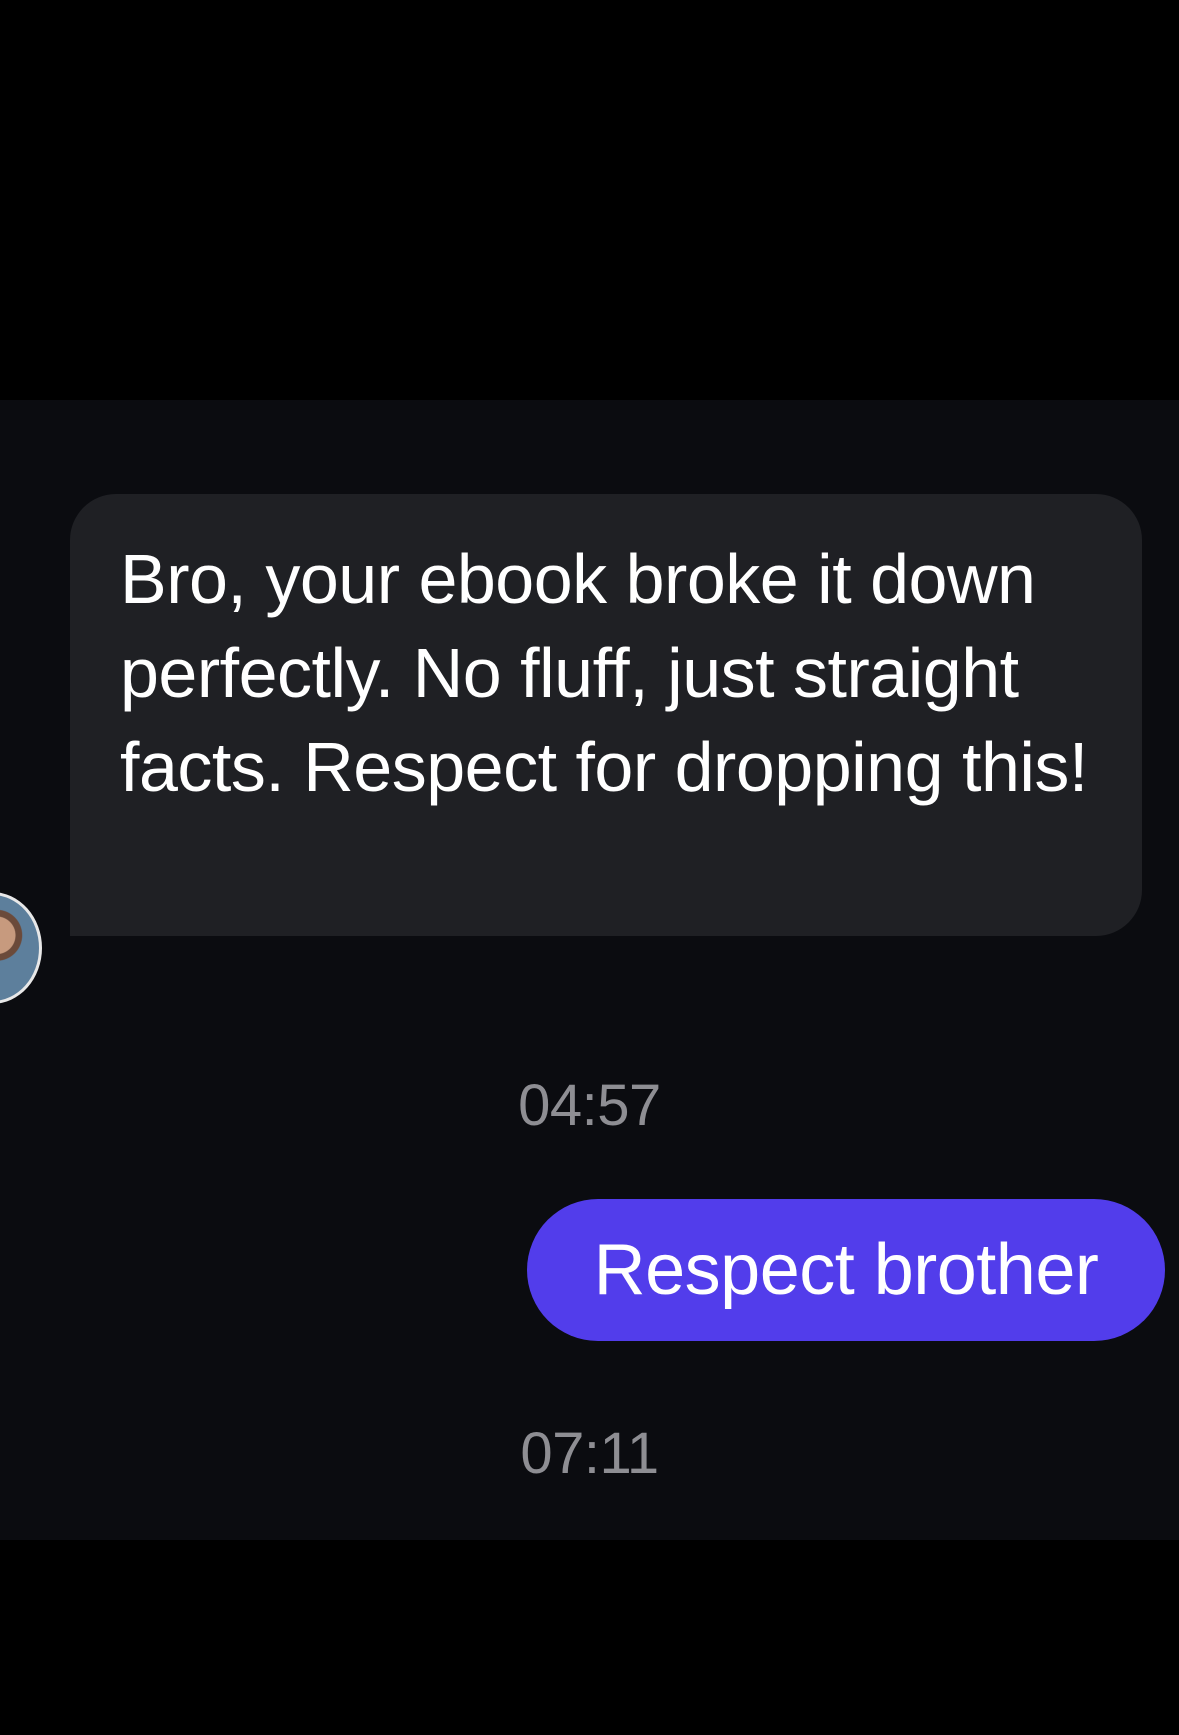  Describe the element at coordinates (589, 1453) in the screenshot. I see `message-timestamp: 07:11` at that location.